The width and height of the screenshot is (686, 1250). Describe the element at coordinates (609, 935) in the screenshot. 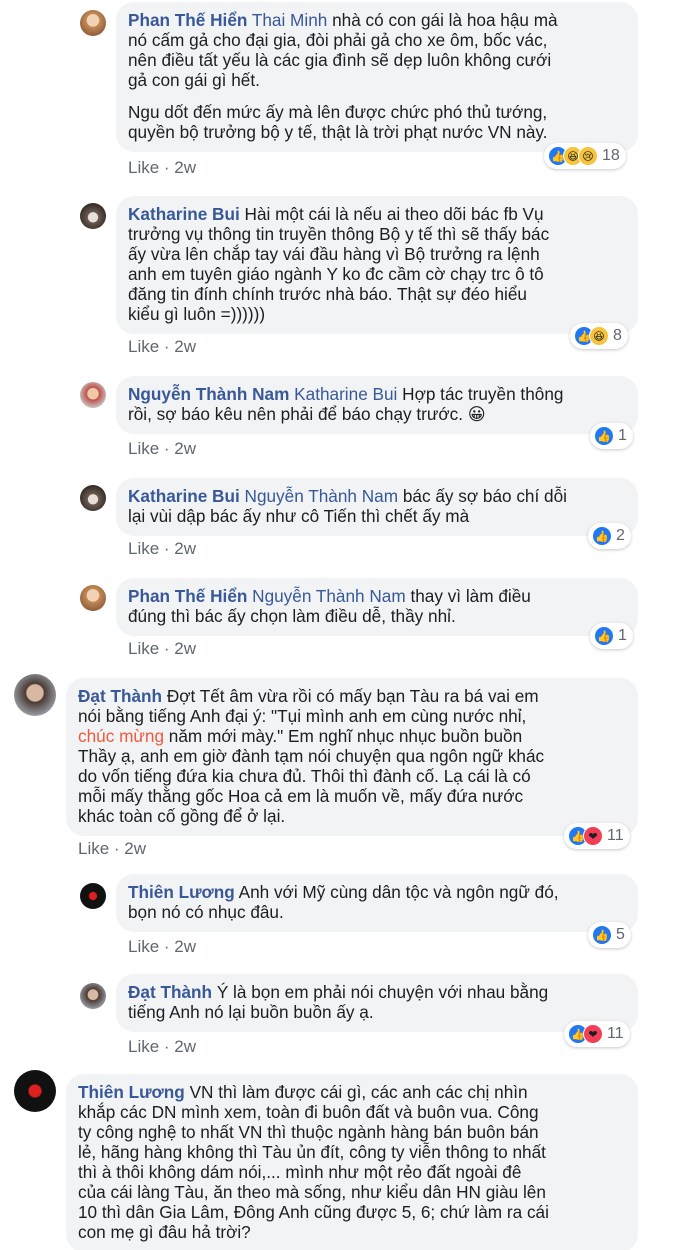

I see `reaction-summary: 👍 5` at that location.